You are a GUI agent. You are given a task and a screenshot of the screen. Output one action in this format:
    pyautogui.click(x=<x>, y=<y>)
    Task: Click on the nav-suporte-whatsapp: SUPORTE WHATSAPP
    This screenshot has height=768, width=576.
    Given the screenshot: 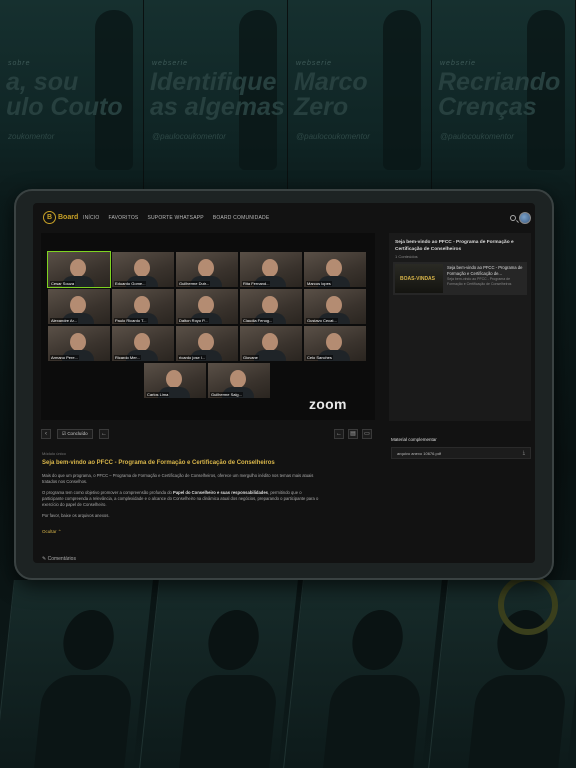 What is the action you would take?
    pyautogui.click(x=175, y=218)
    